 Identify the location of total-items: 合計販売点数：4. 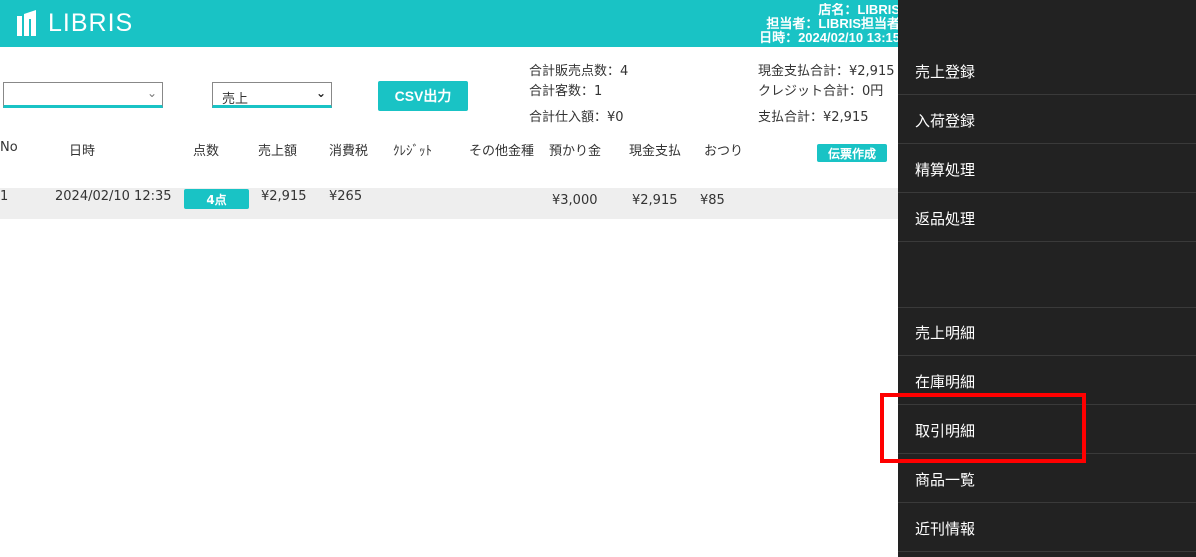
(579, 71).